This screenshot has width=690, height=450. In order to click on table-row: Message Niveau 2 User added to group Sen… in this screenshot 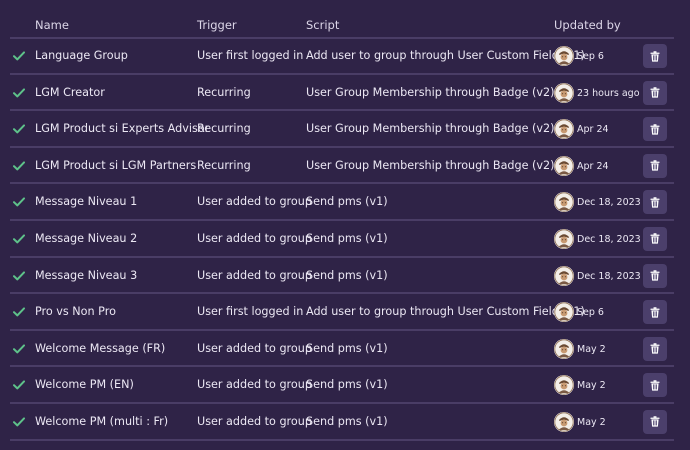, I will do `click(345, 239)`.